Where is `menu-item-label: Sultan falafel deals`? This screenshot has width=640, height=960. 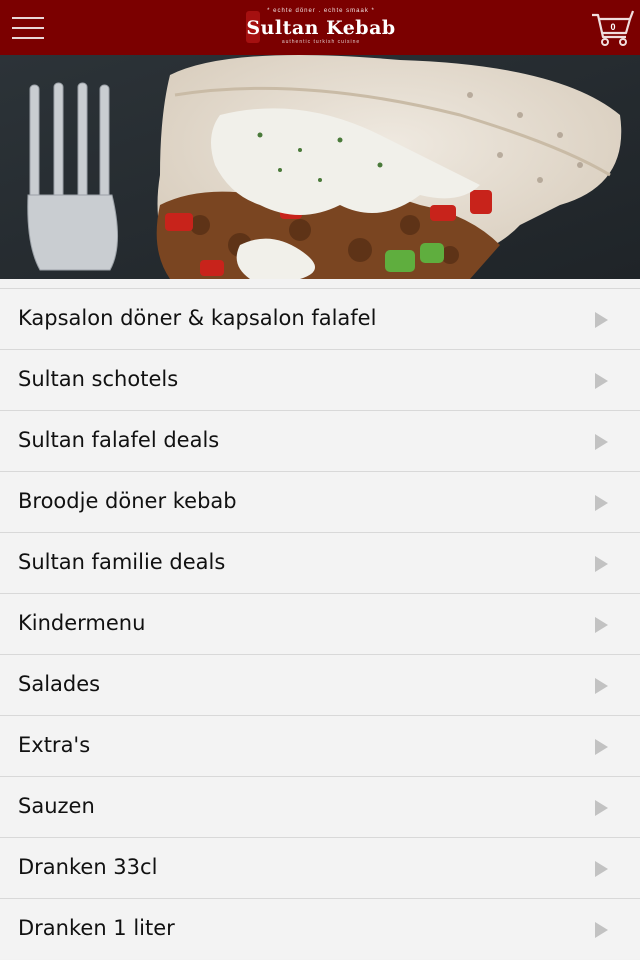
menu-item-label: Sultan falafel deals is located at coordinates (119, 440).